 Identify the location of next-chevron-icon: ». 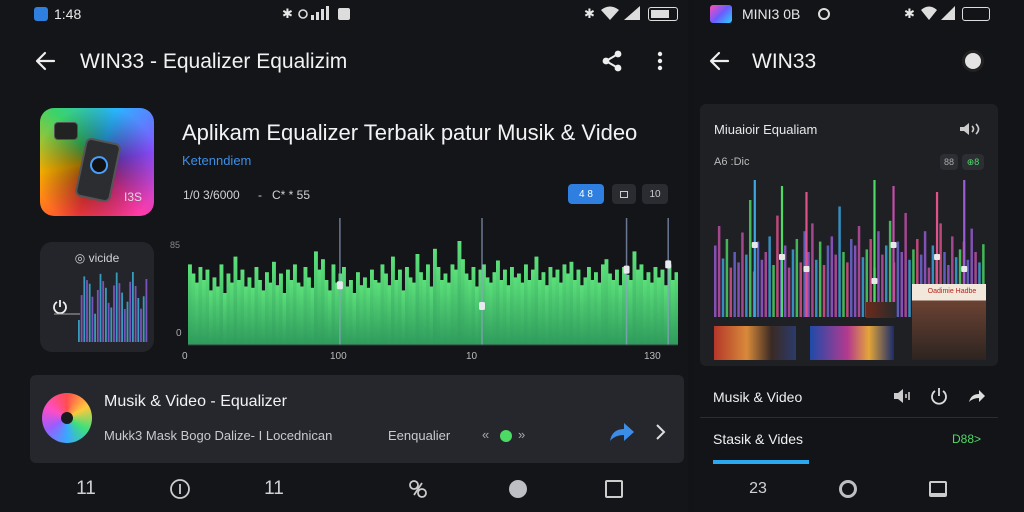
(521, 434).